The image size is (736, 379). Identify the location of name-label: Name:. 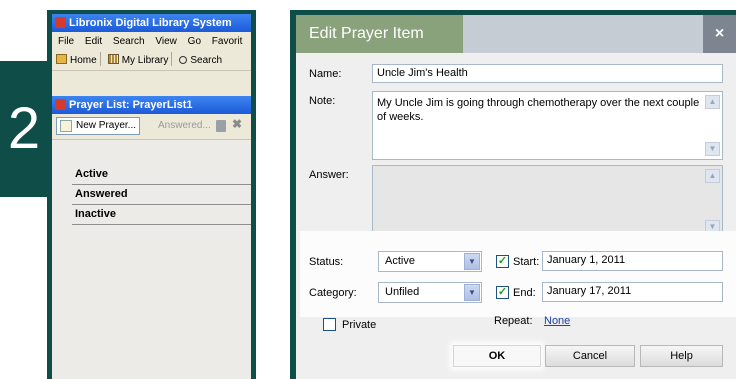
(325, 74).